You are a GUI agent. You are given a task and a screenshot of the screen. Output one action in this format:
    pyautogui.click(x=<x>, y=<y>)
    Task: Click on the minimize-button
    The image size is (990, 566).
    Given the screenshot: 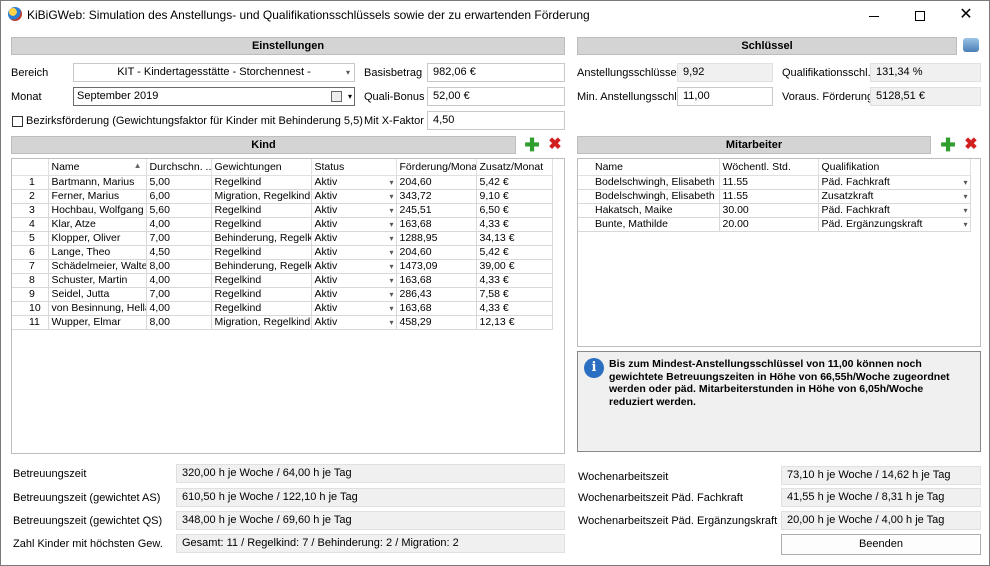 What is the action you would take?
    pyautogui.click(x=874, y=15)
    